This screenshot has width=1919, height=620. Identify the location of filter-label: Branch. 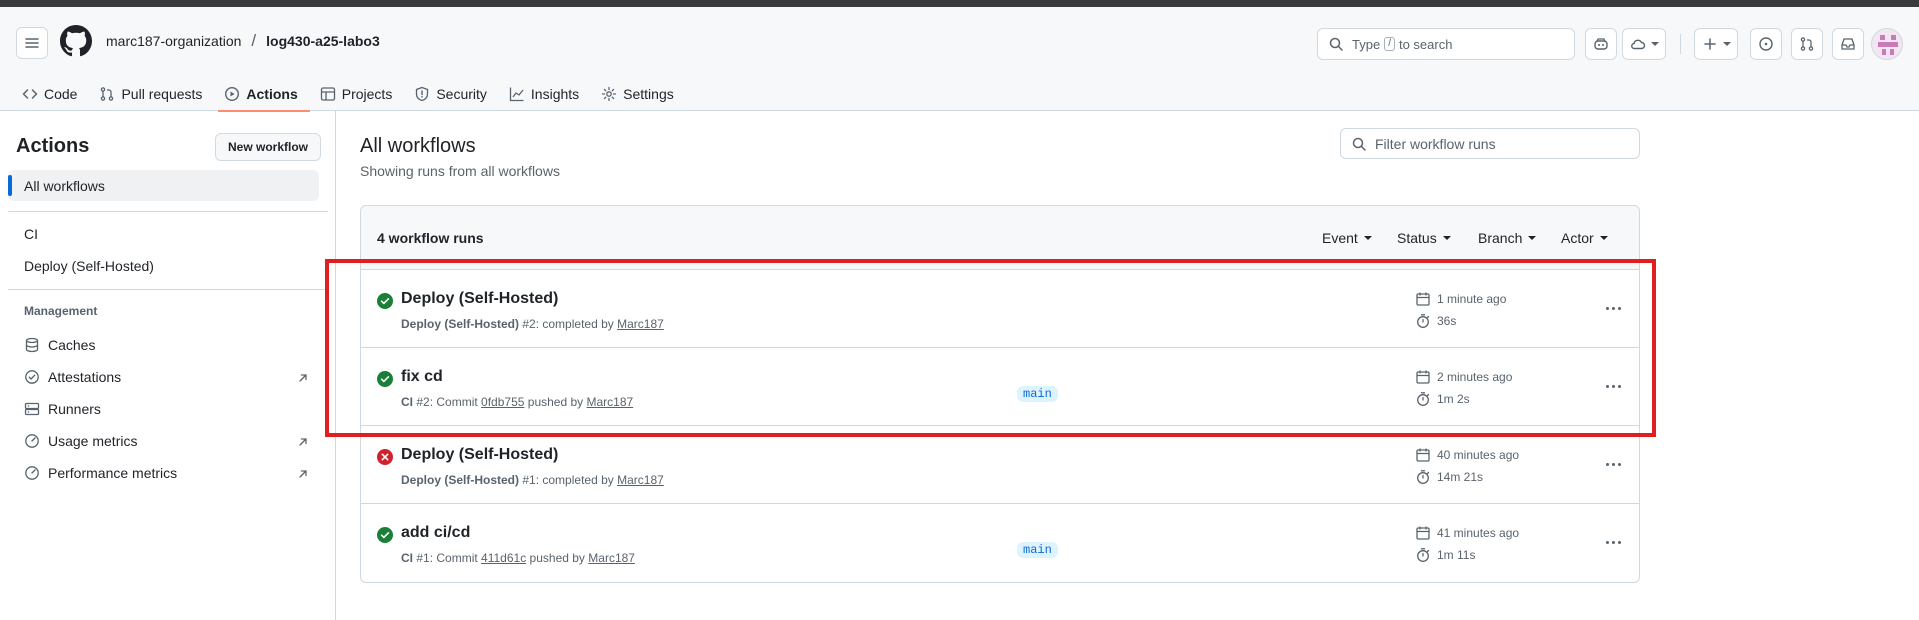
(1500, 238).